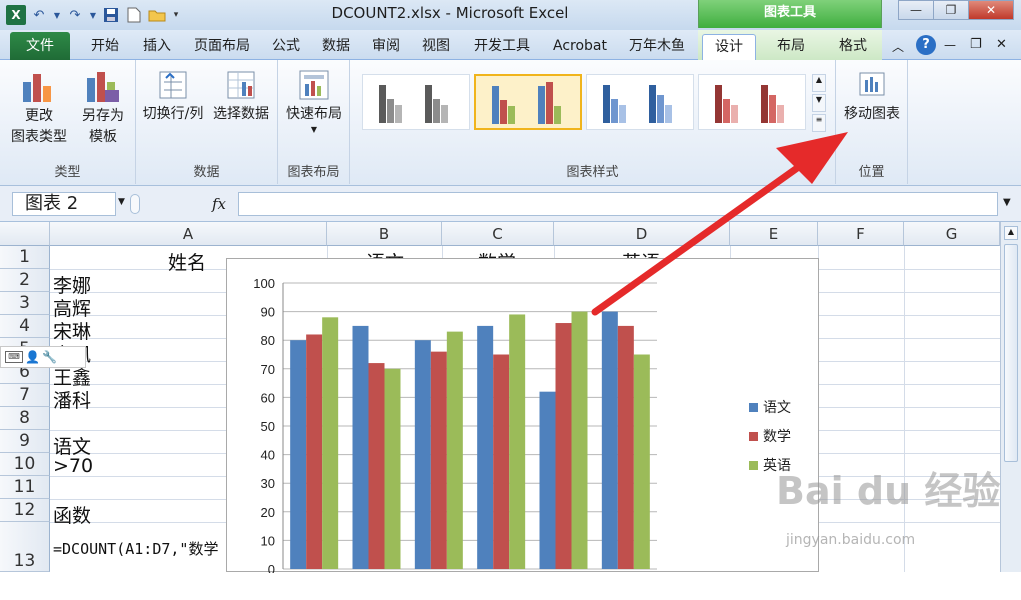 The height and width of the screenshot is (600, 1021). What do you see at coordinates (25, 464) in the screenshot?
I see `row-header: 10` at bounding box center [25, 464].